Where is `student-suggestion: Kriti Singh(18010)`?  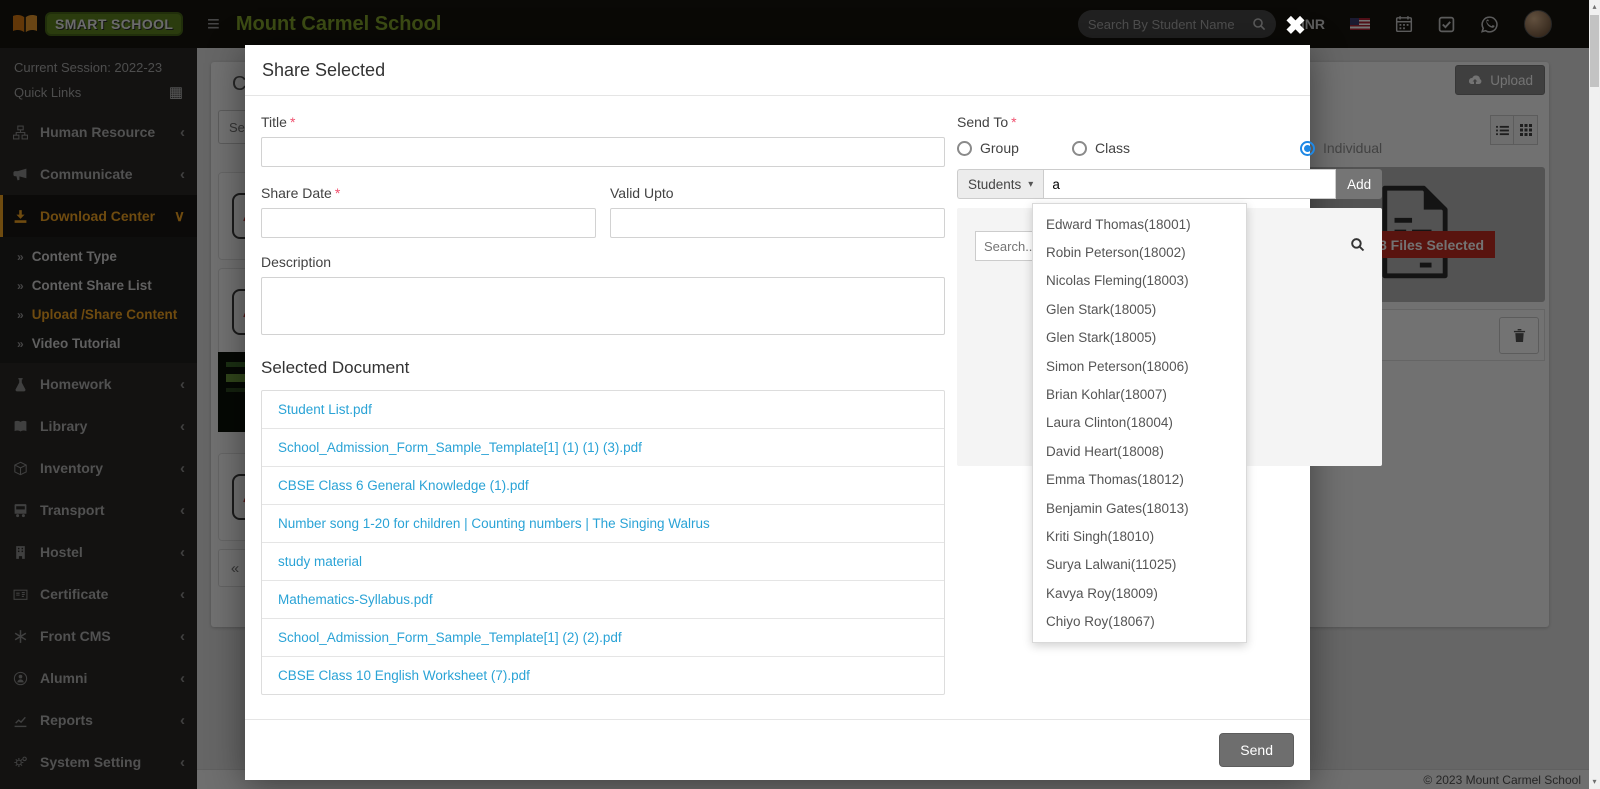 student-suggestion: Kriti Singh(18010) is located at coordinates (1139, 536).